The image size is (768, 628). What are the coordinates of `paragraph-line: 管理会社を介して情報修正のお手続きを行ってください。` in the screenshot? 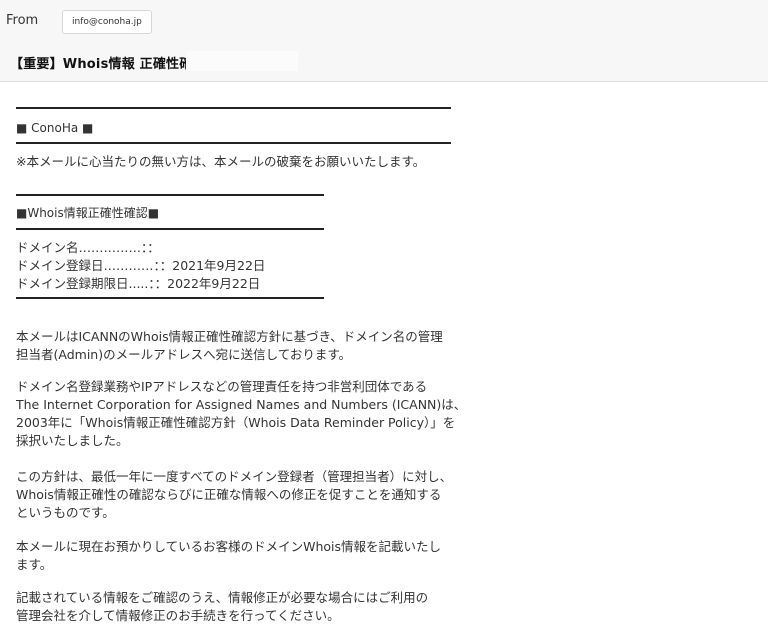 It's located at (178, 615).